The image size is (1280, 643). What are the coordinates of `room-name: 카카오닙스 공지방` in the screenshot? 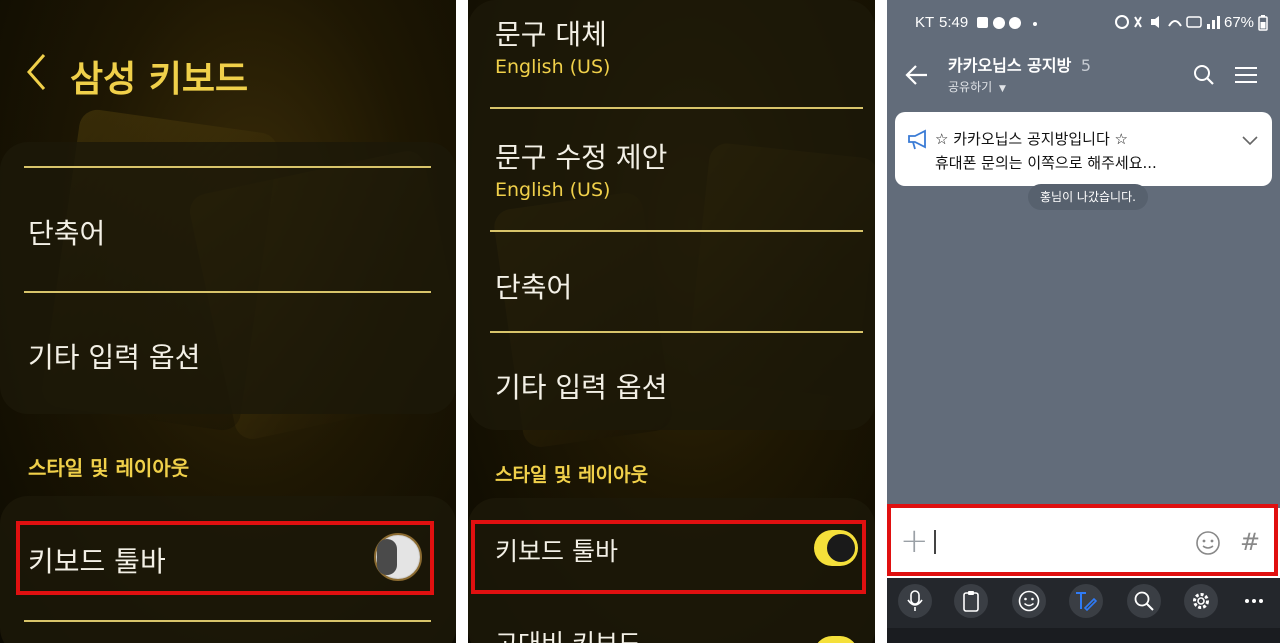 It's located at (1010, 65).